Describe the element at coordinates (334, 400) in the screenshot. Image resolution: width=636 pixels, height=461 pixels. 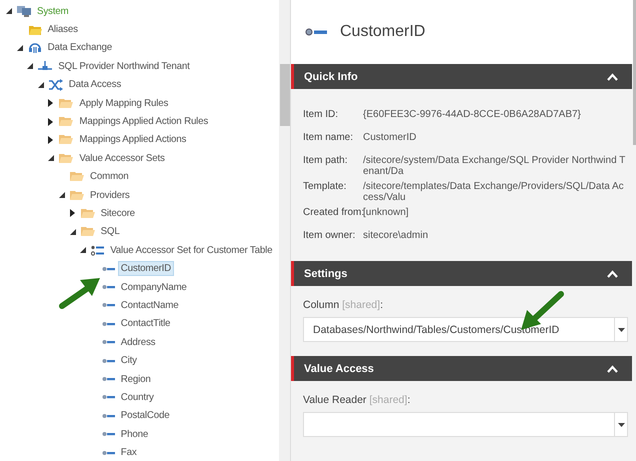
I see `field-label: Value Reader` at that location.